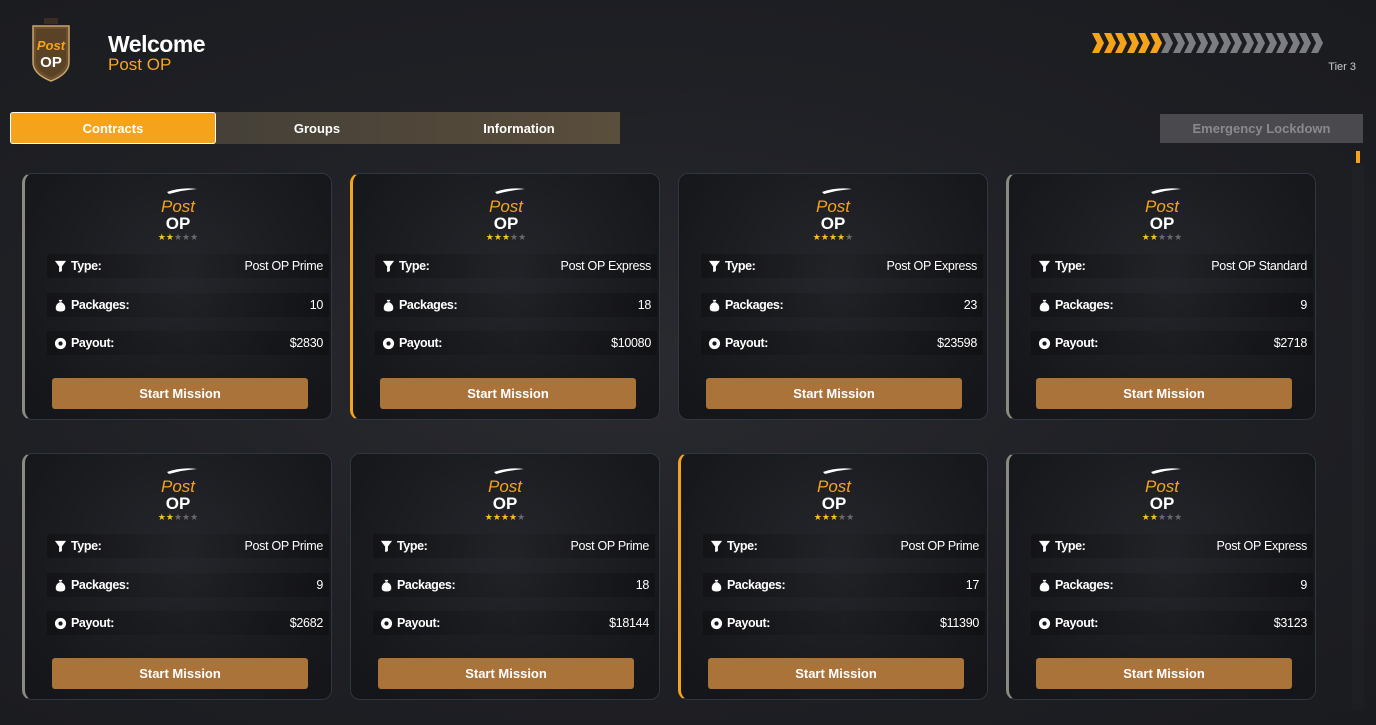  What do you see at coordinates (957, 343) in the screenshot?
I see `payout-value: $23598` at bounding box center [957, 343].